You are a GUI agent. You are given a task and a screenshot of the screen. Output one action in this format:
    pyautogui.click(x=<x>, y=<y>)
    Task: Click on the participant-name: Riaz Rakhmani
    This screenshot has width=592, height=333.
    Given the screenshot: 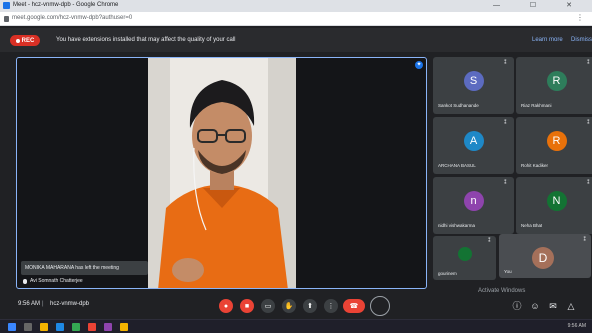 What is the action you would take?
    pyautogui.click(x=536, y=105)
    